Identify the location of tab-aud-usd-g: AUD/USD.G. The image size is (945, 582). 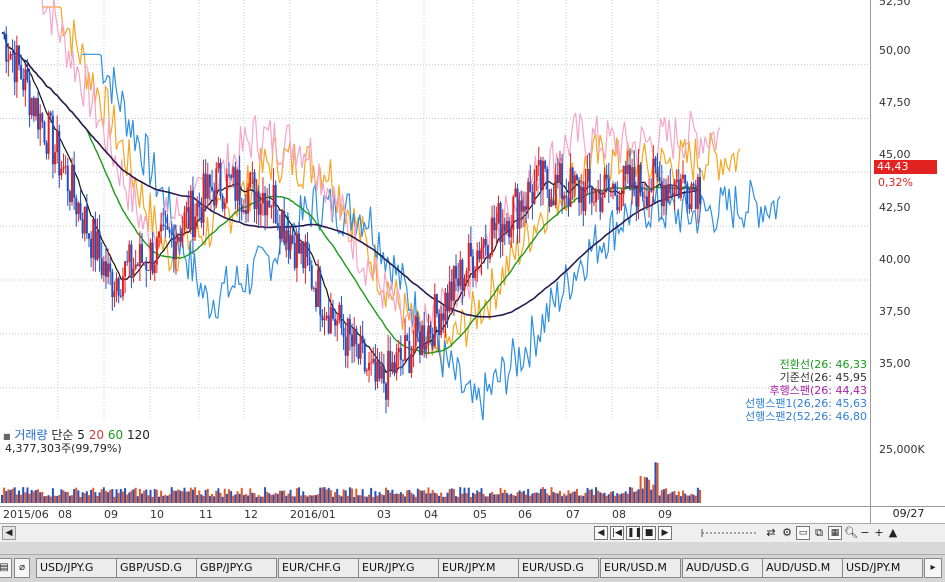
(722, 568).